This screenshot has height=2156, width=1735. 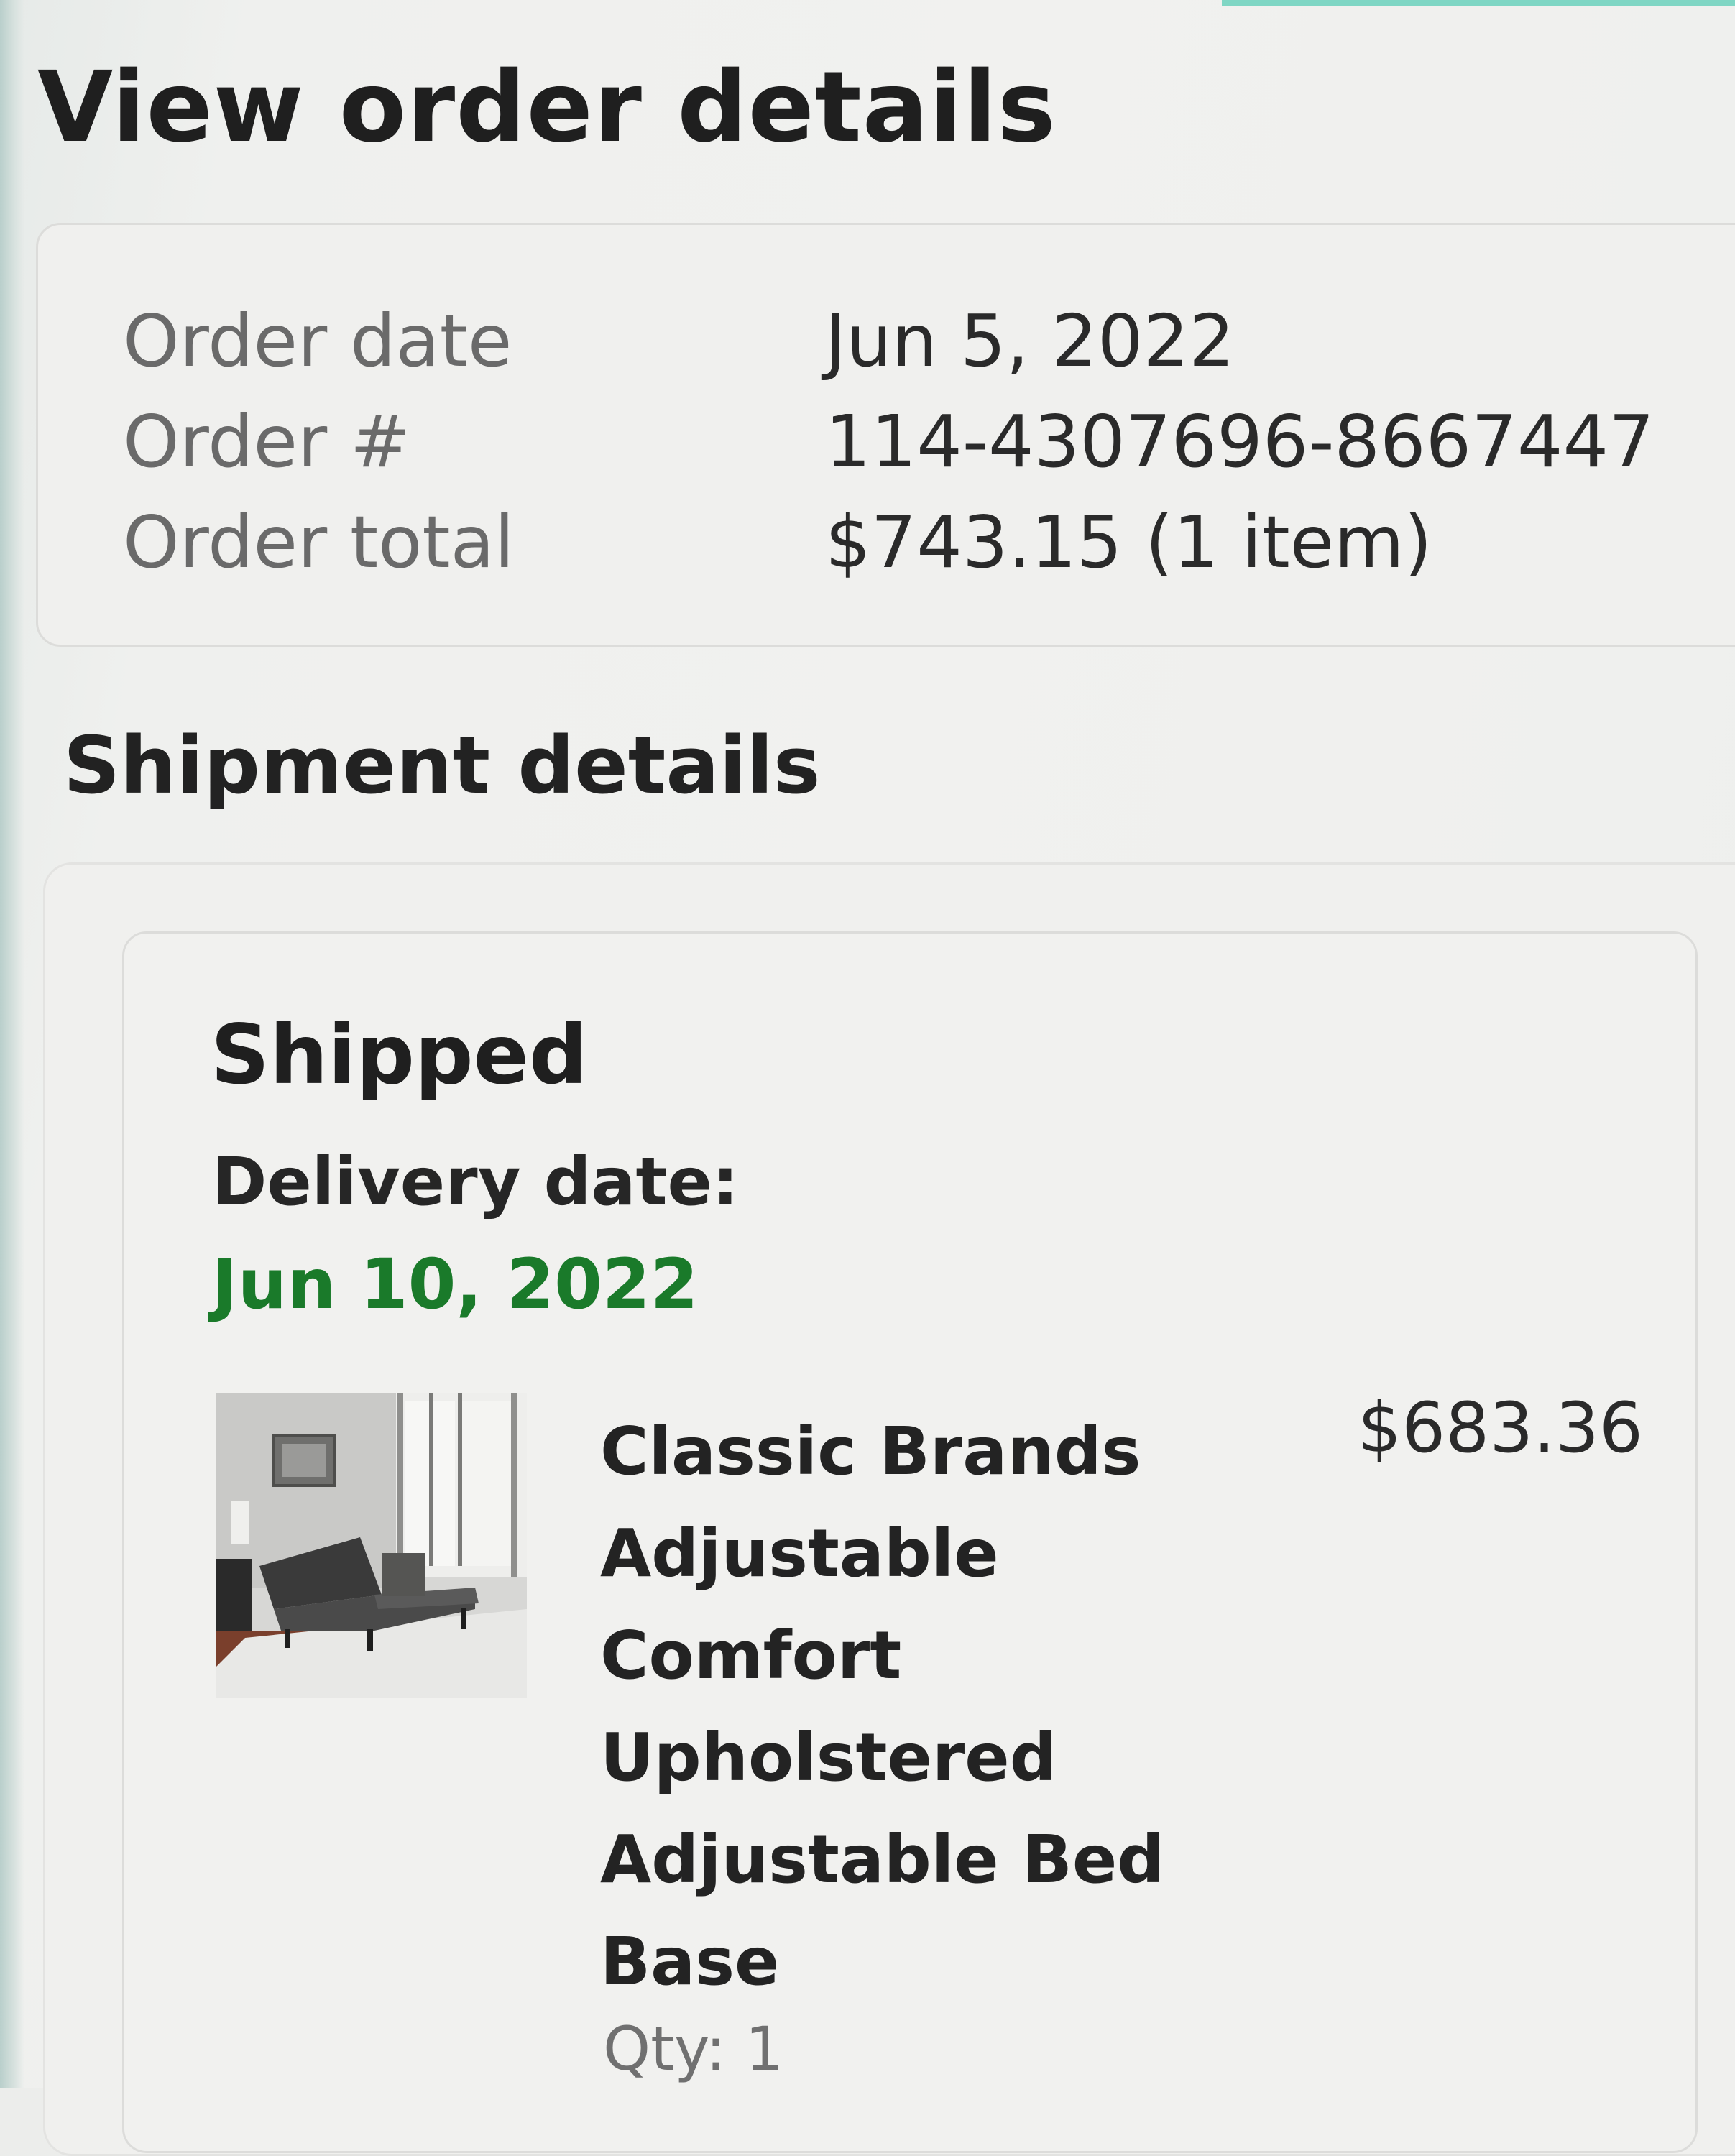 I want to click on product-image, so click(x=371, y=1545).